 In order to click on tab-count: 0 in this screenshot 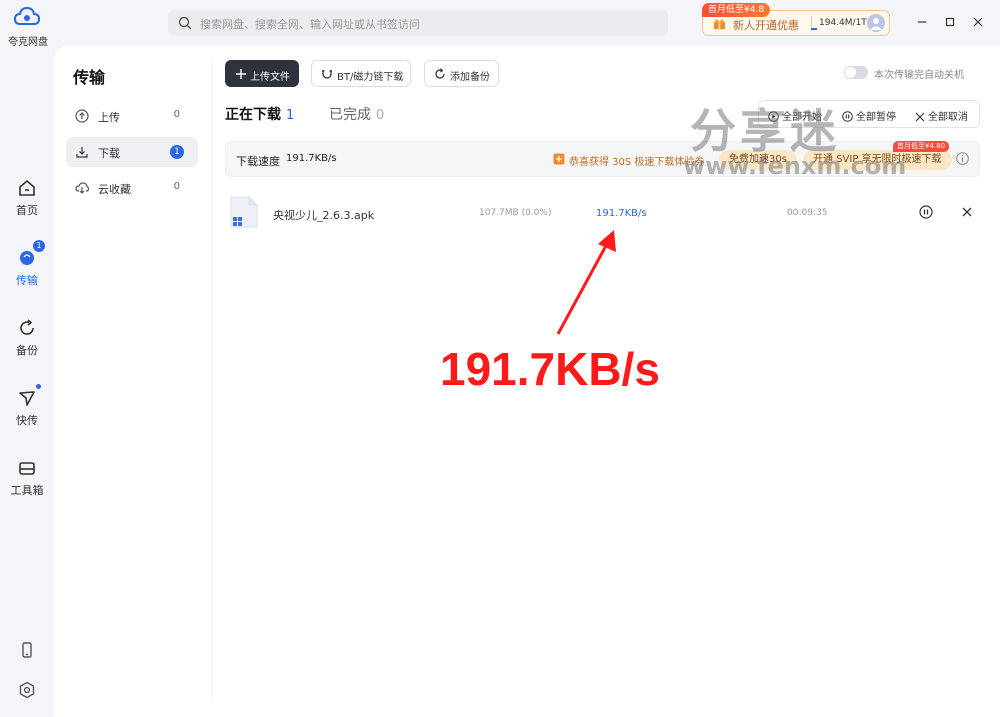, I will do `click(380, 115)`.